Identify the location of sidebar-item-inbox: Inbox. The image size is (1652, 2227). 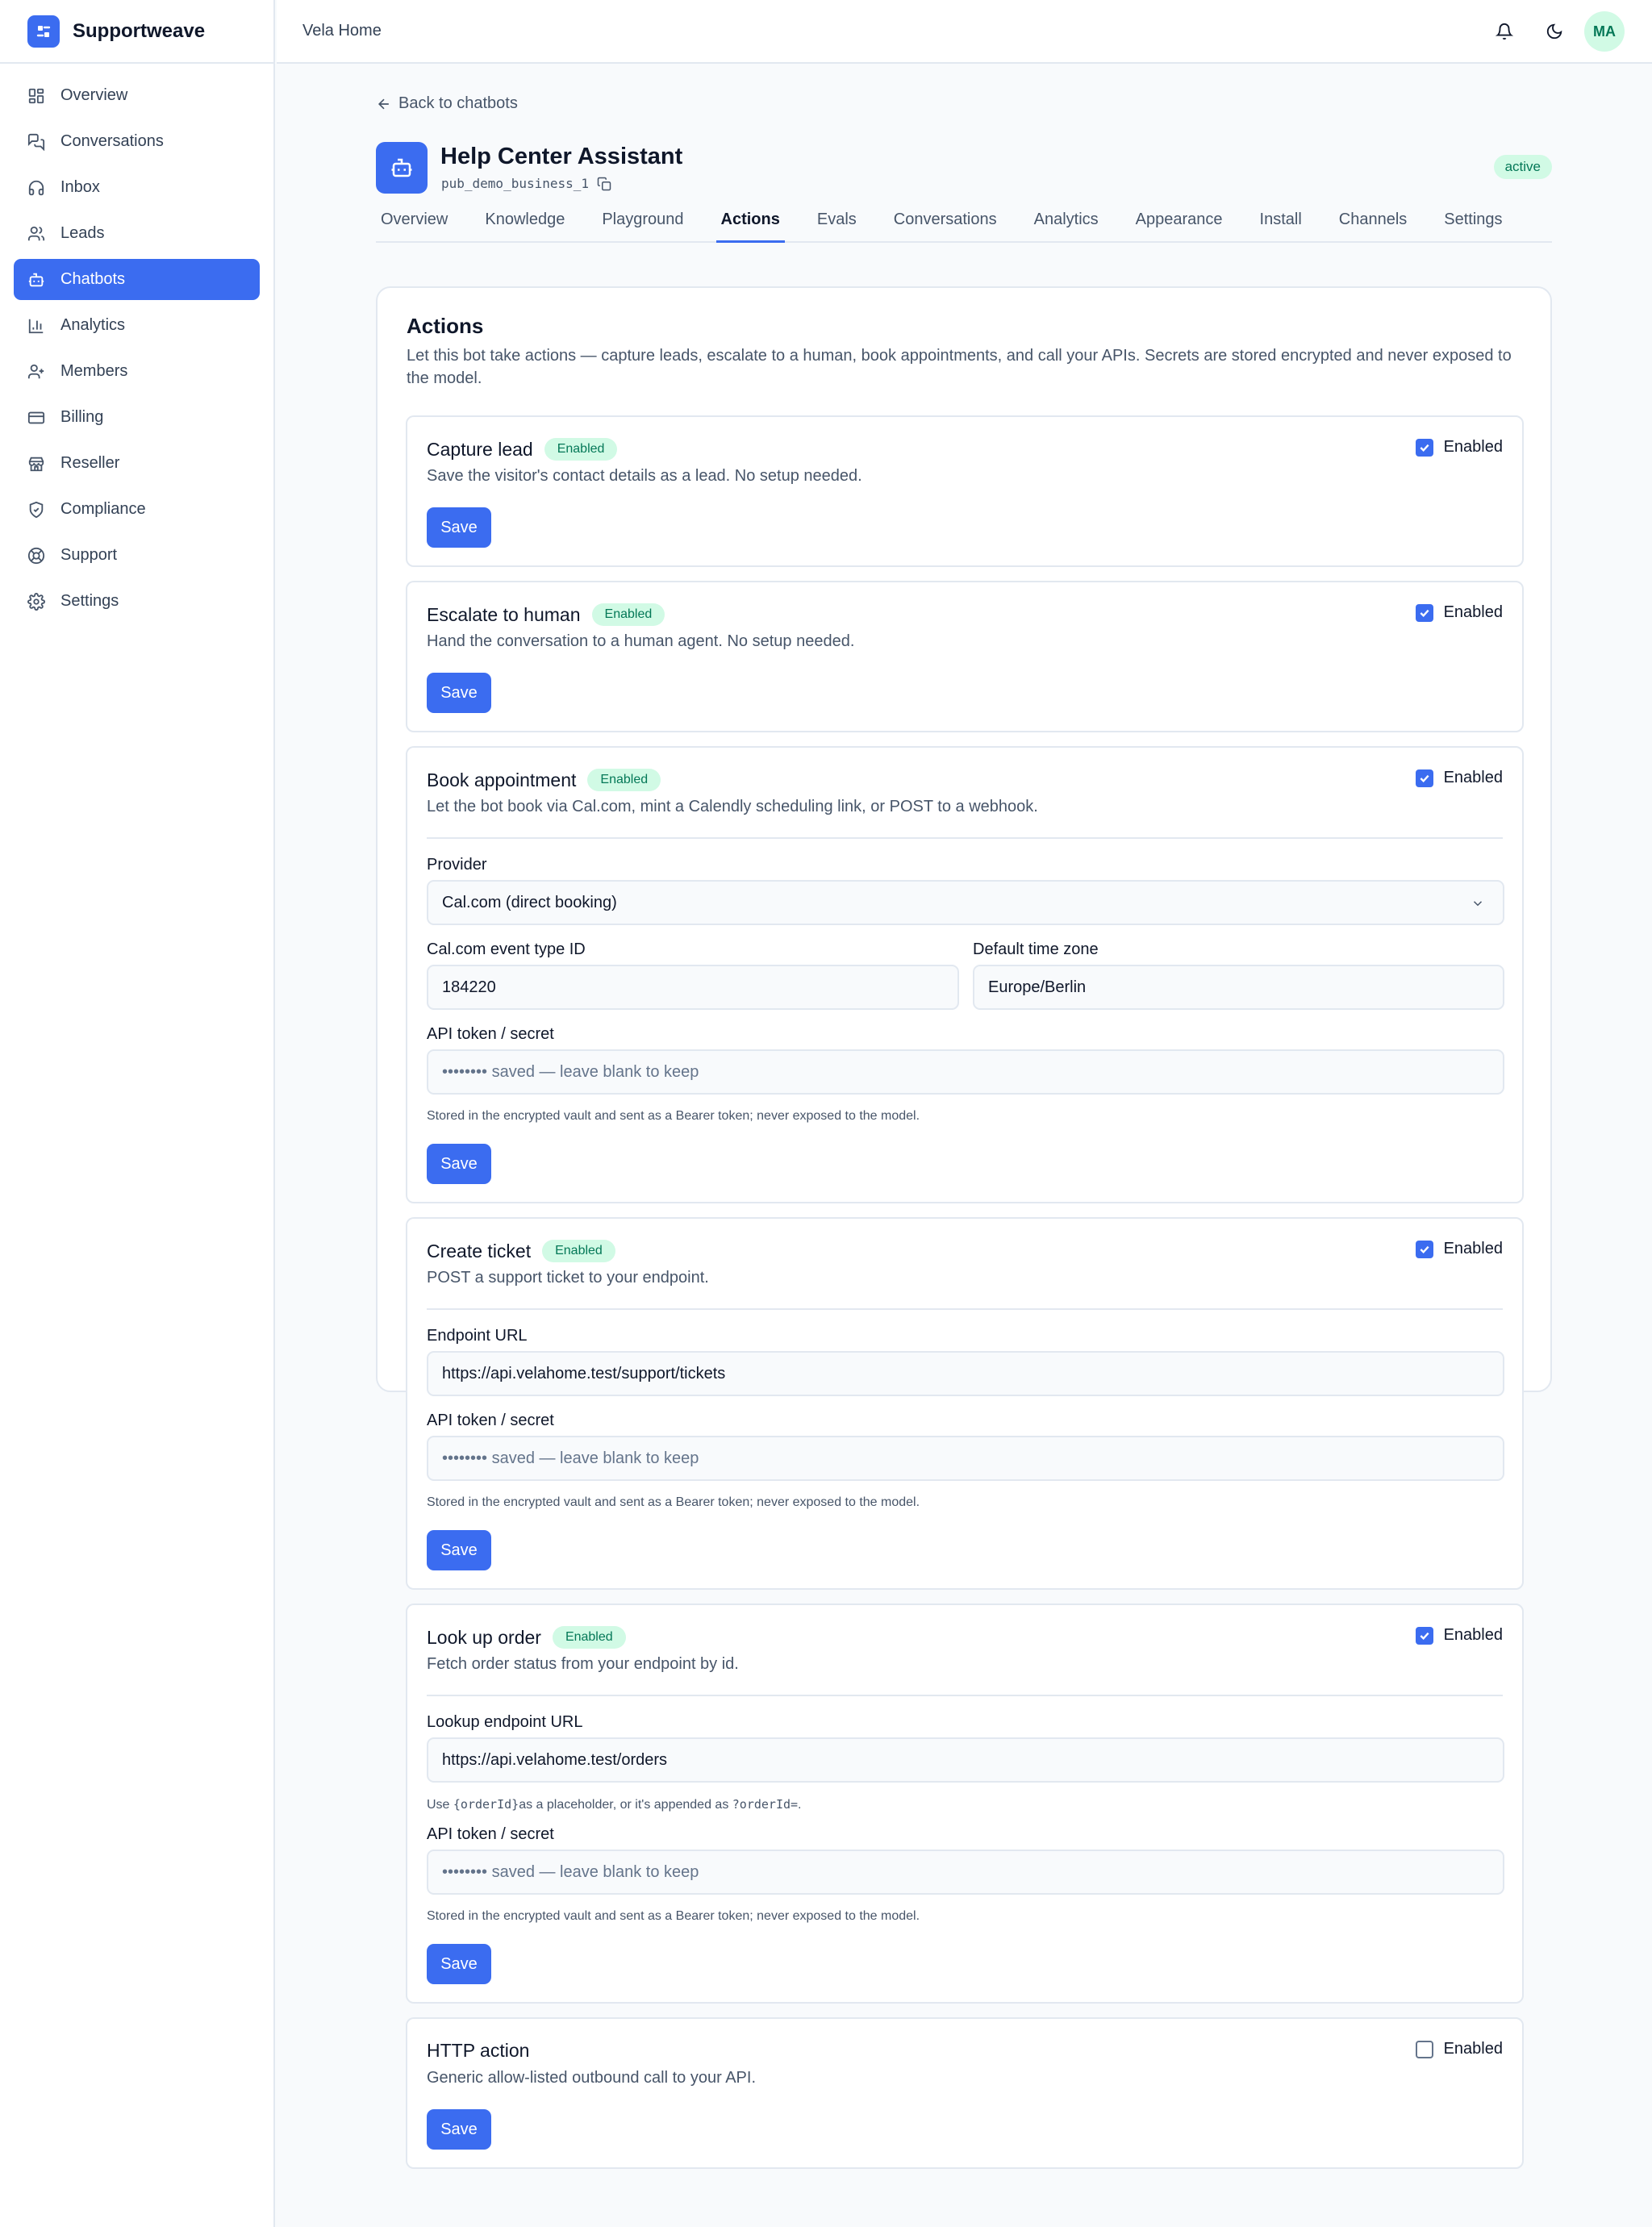
(137, 187).